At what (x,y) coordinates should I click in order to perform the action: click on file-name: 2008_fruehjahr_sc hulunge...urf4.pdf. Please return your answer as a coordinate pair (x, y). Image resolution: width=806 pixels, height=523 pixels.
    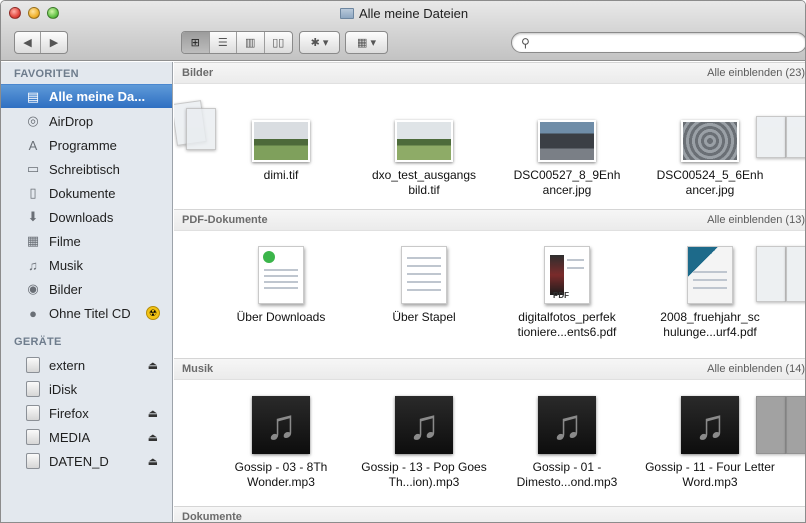
    Looking at the image, I should click on (710, 324).